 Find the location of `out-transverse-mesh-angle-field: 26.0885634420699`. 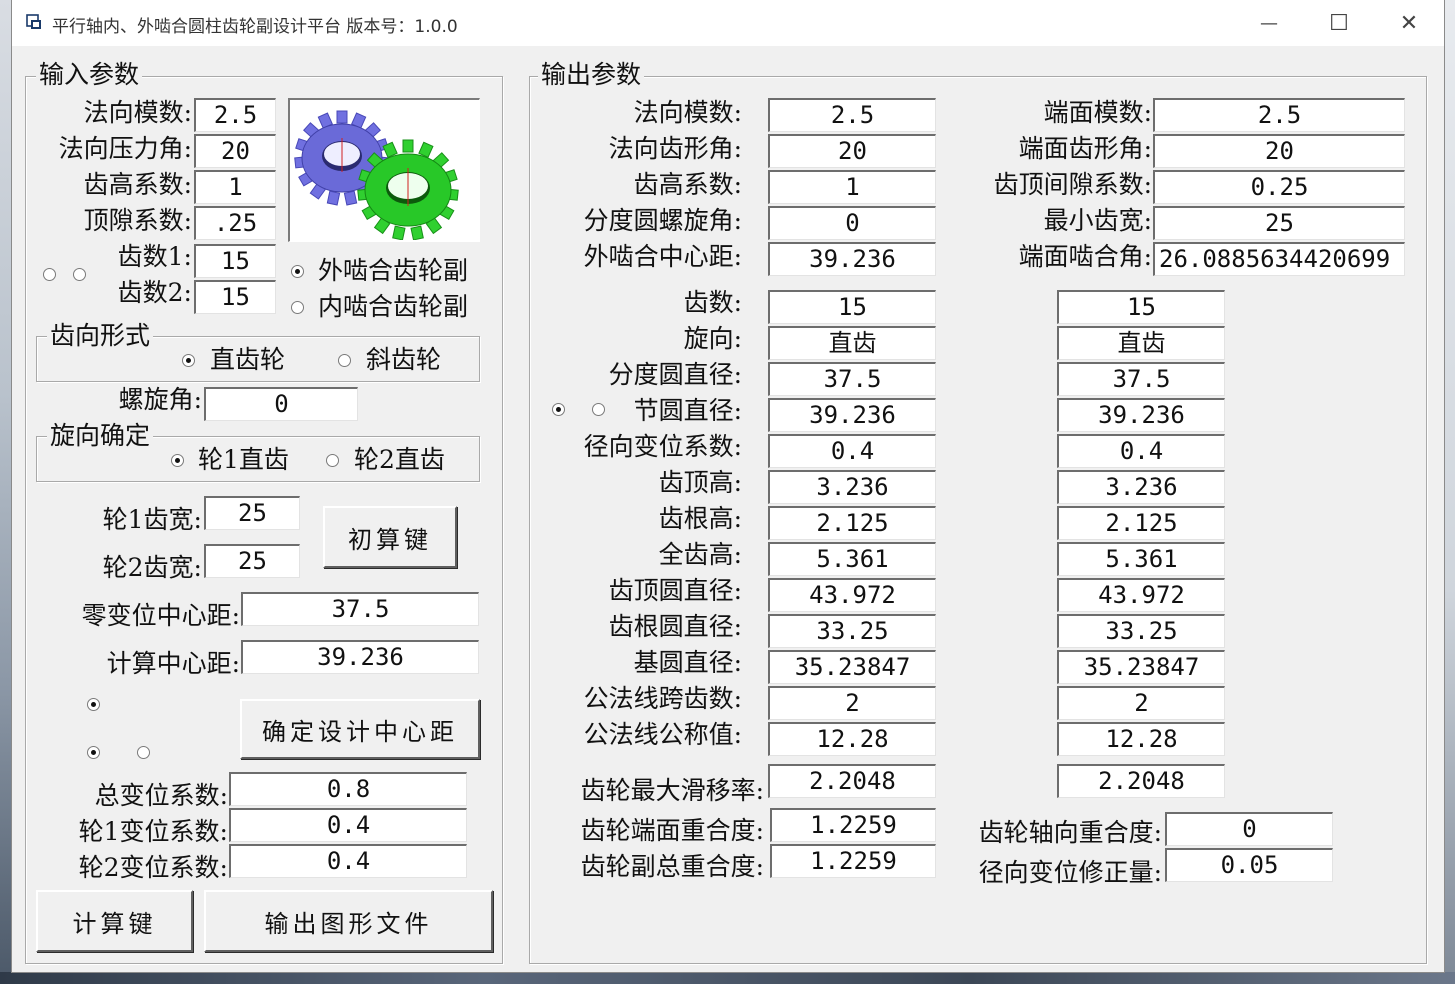

out-transverse-mesh-angle-field: 26.0885634420699 is located at coordinates (1279, 259).